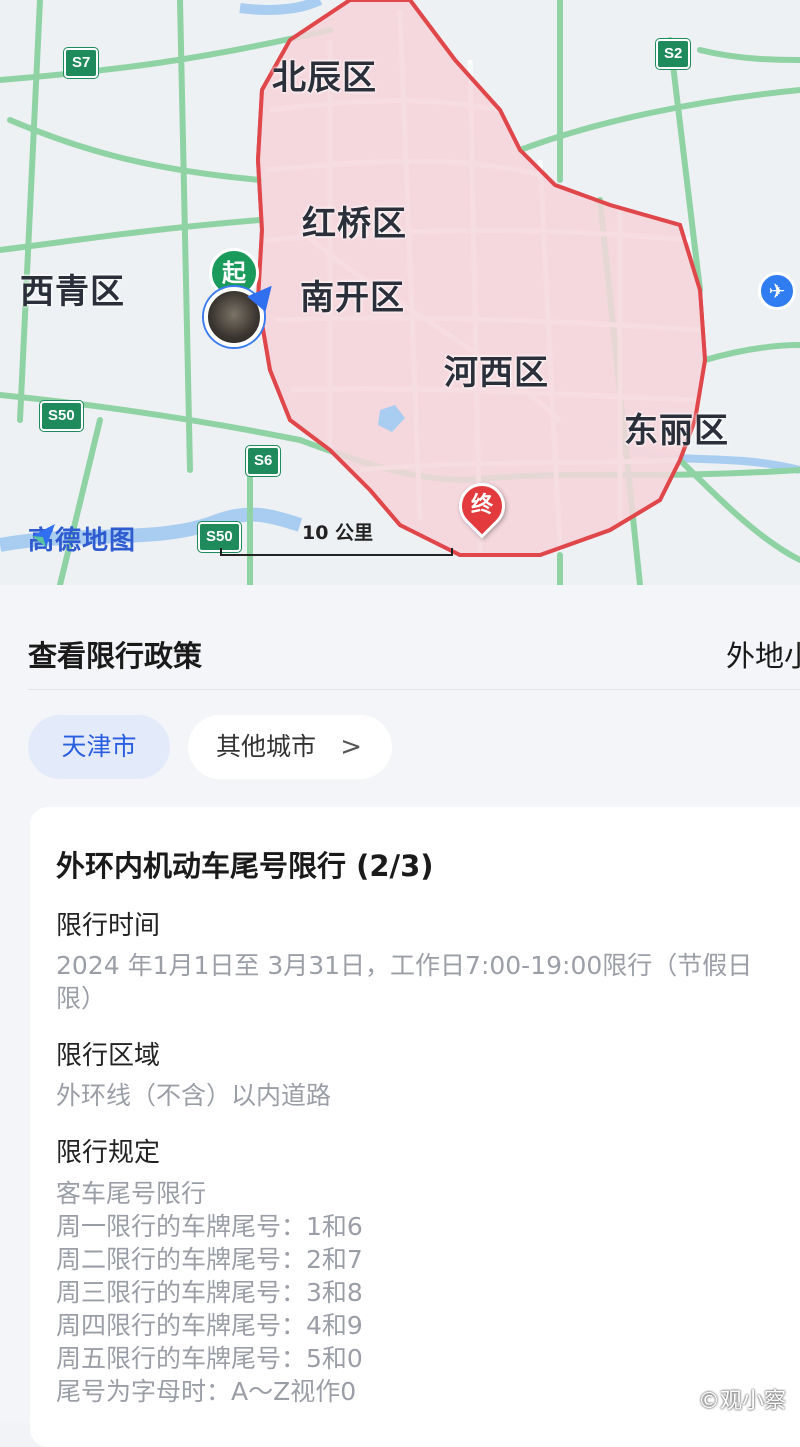 Image resolution: width=800 pixels, height=1447 pixels. I want to click on district-label-dongli: 东丽区, so click(676, 431).